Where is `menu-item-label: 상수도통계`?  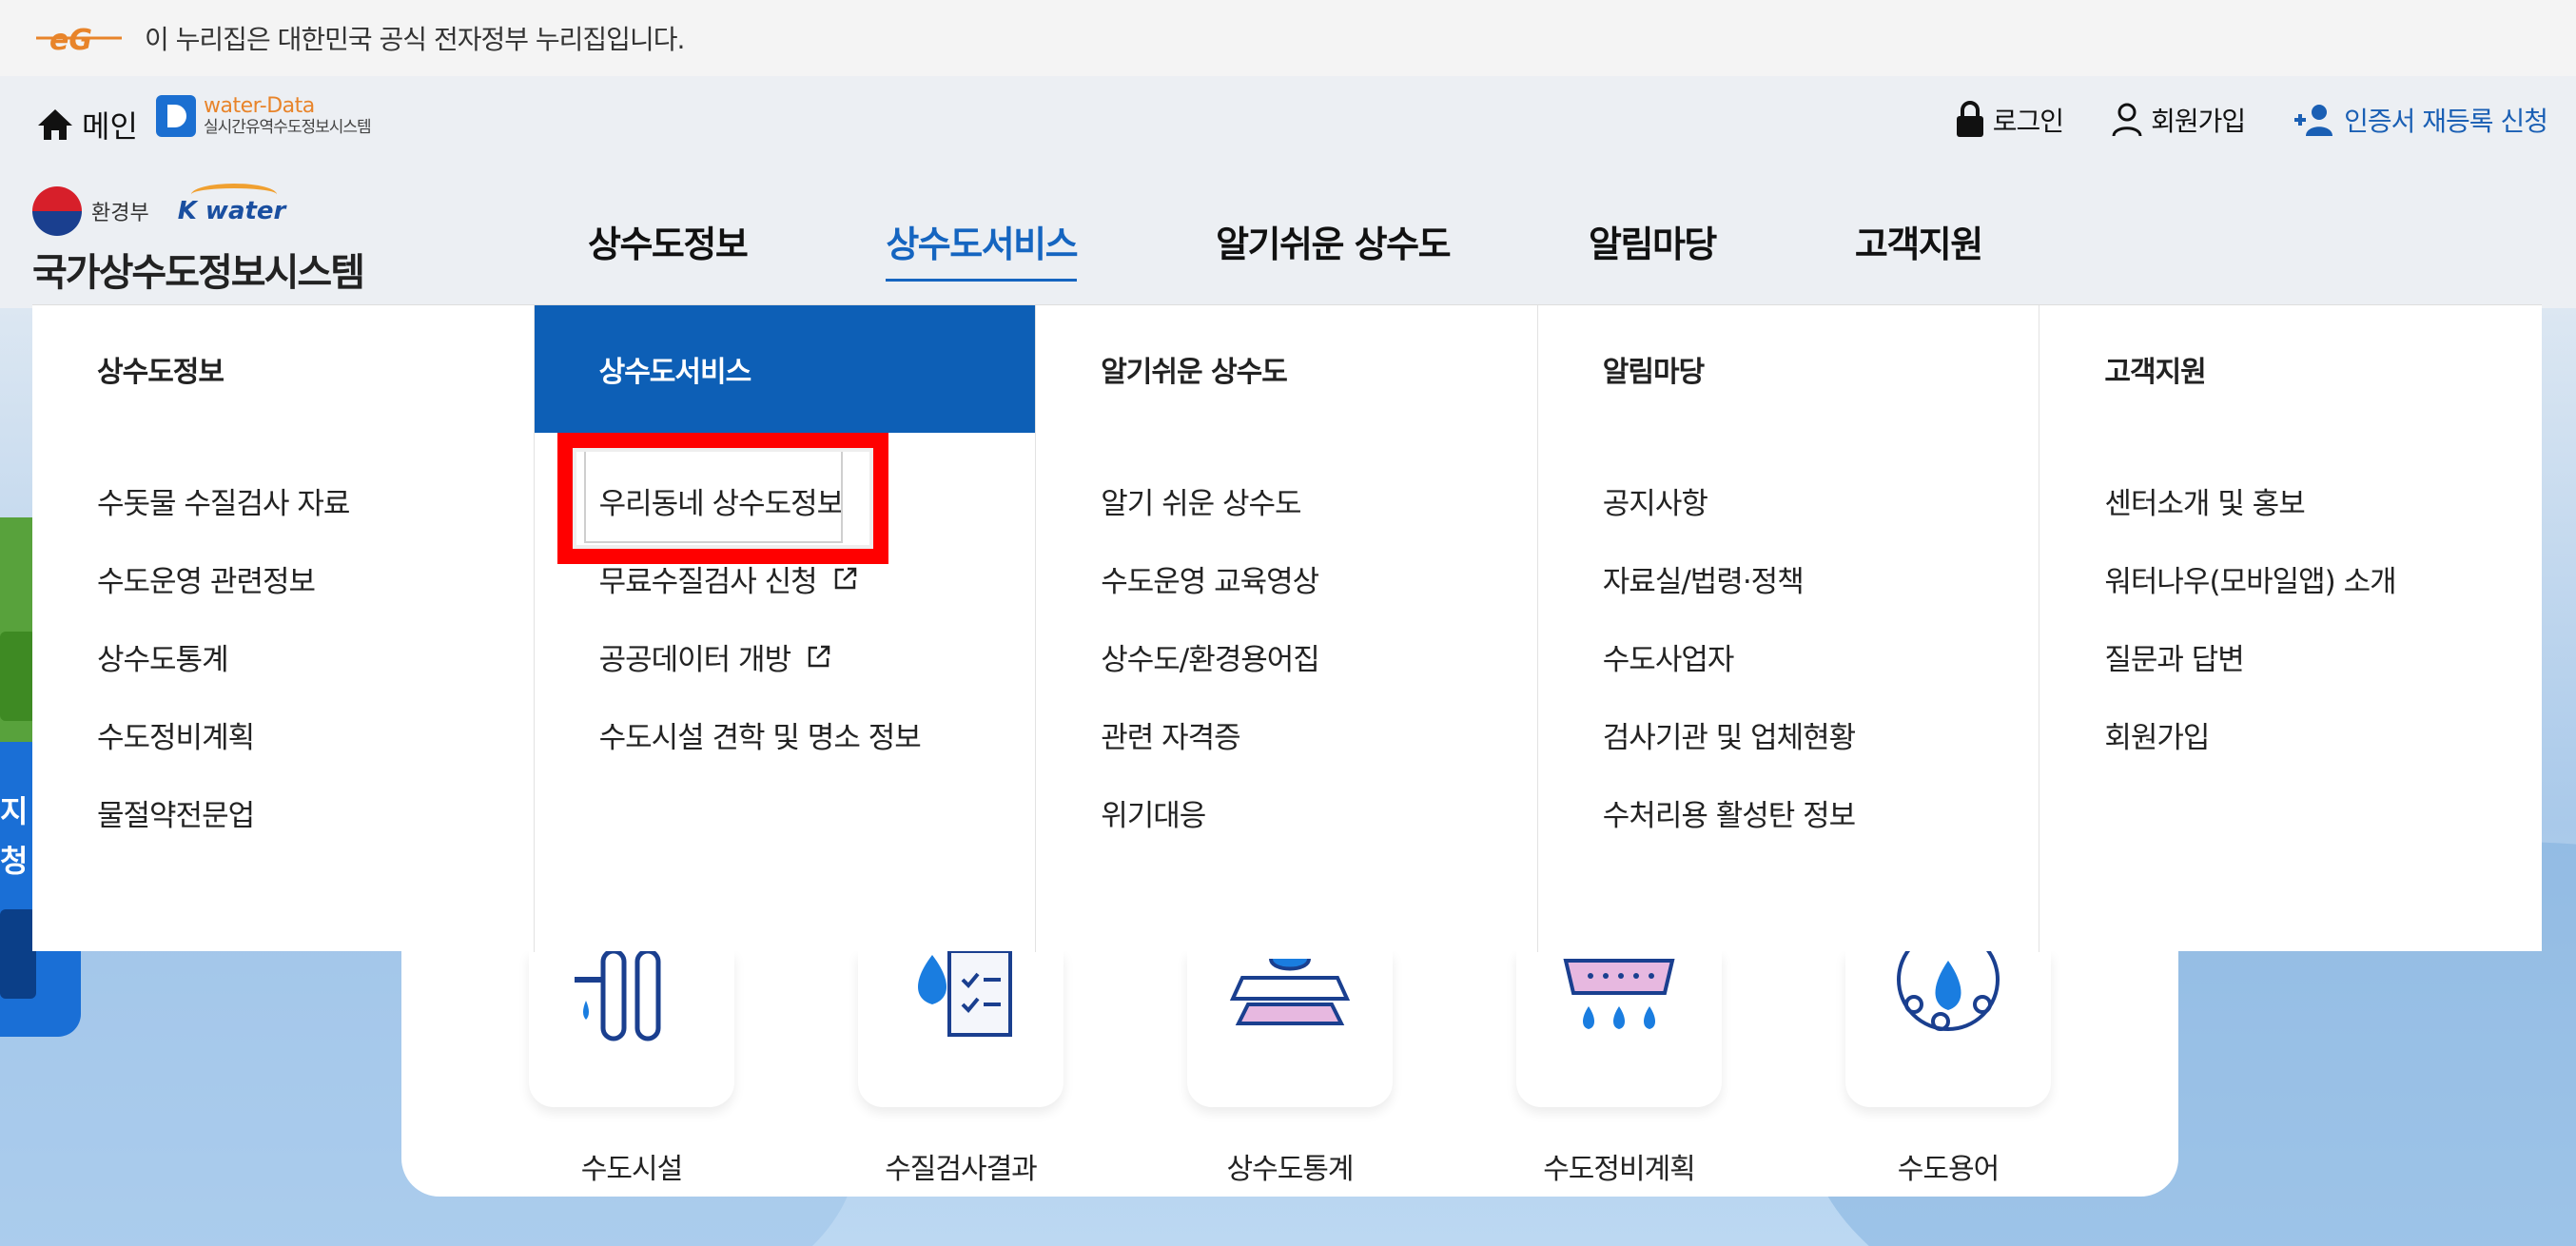 menu-item-label: 상수도통계 is located at coordinates (163, 659).